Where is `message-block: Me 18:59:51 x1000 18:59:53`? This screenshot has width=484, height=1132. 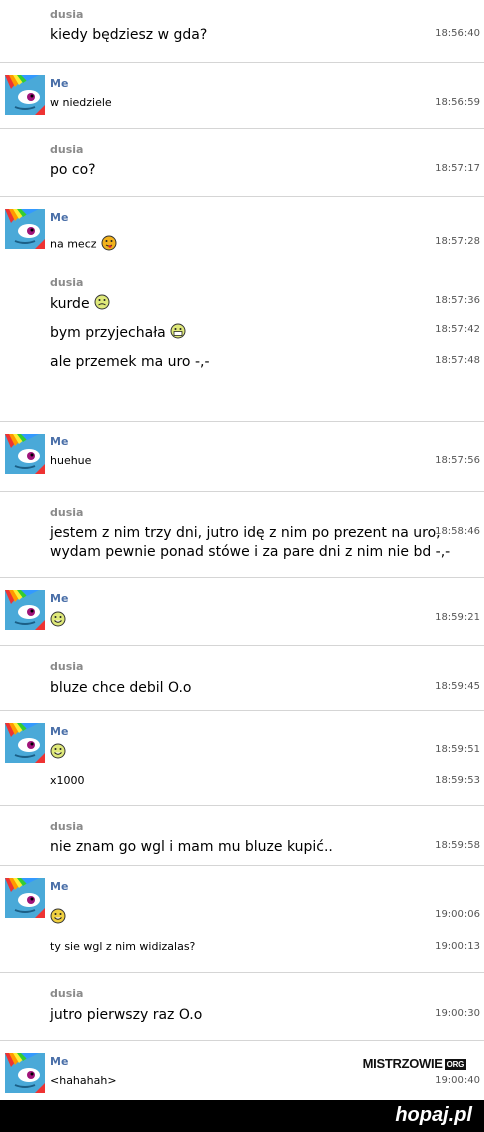
message-block: Me 18:59:51 x1000 18:59:53 is located at coordinates (242, 748).